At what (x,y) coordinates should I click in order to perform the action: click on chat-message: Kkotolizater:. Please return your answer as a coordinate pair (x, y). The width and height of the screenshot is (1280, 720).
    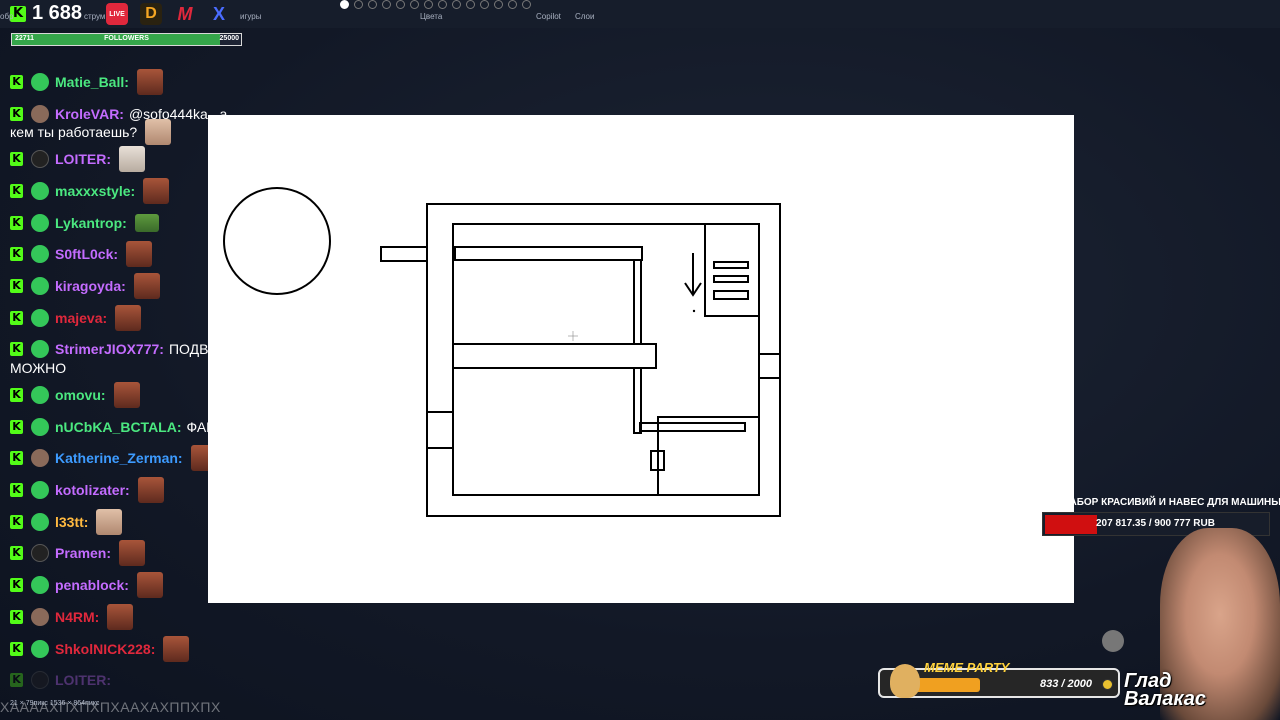
    Looking at the image, I should click on (120, 490).